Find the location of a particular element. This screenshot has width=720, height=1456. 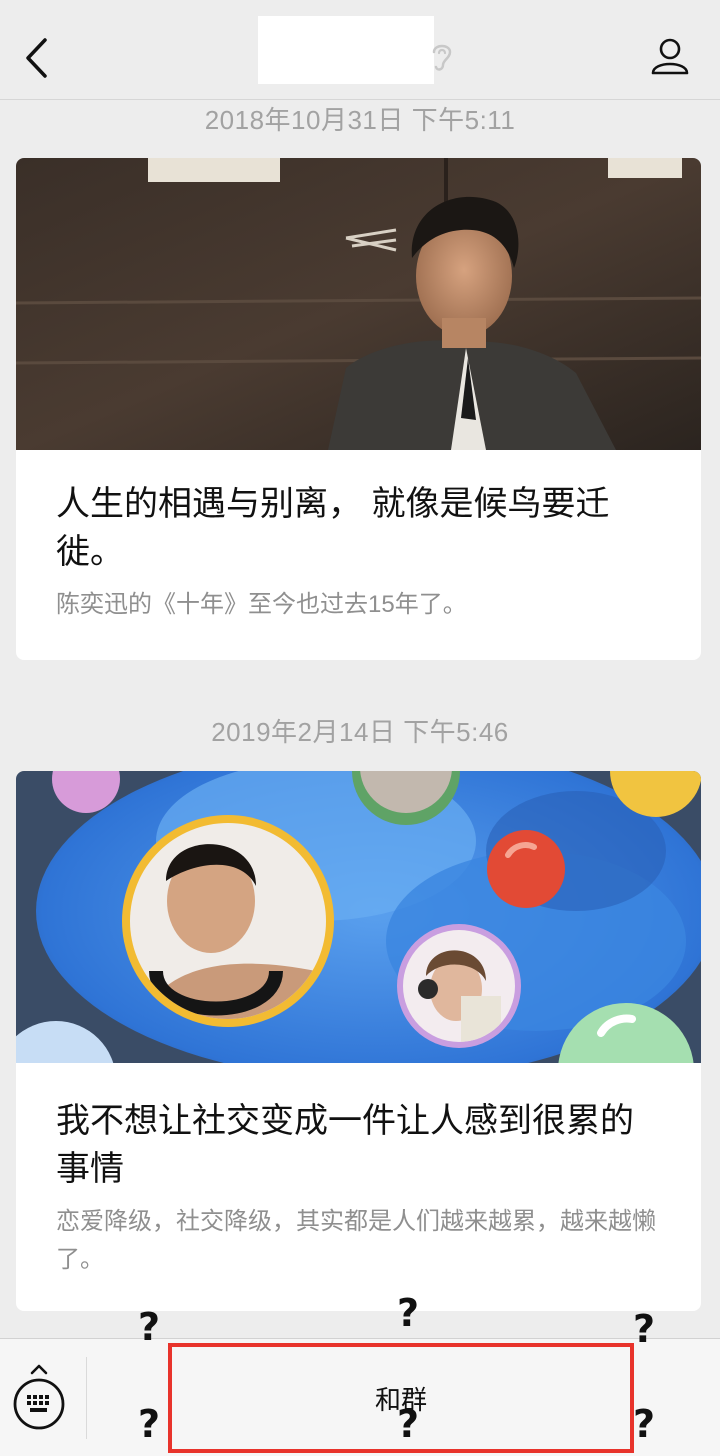

person-icon is located at coordinates (670, 56).